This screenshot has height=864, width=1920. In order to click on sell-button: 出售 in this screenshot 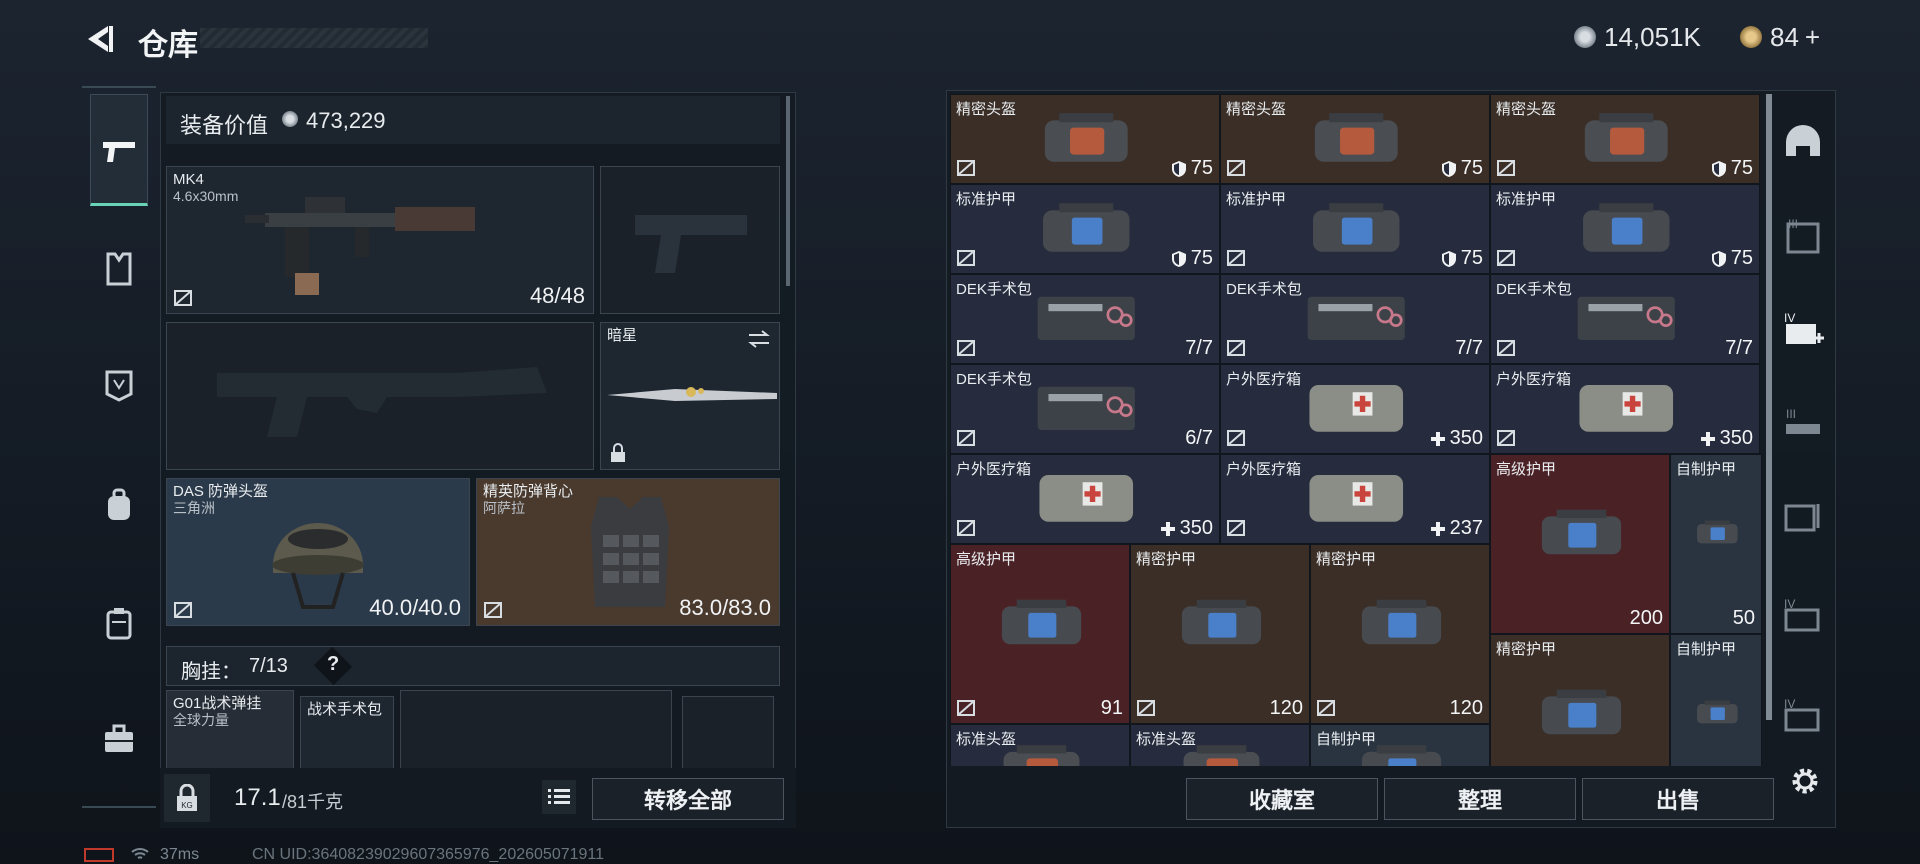, I will do `click(1678, 799)`.